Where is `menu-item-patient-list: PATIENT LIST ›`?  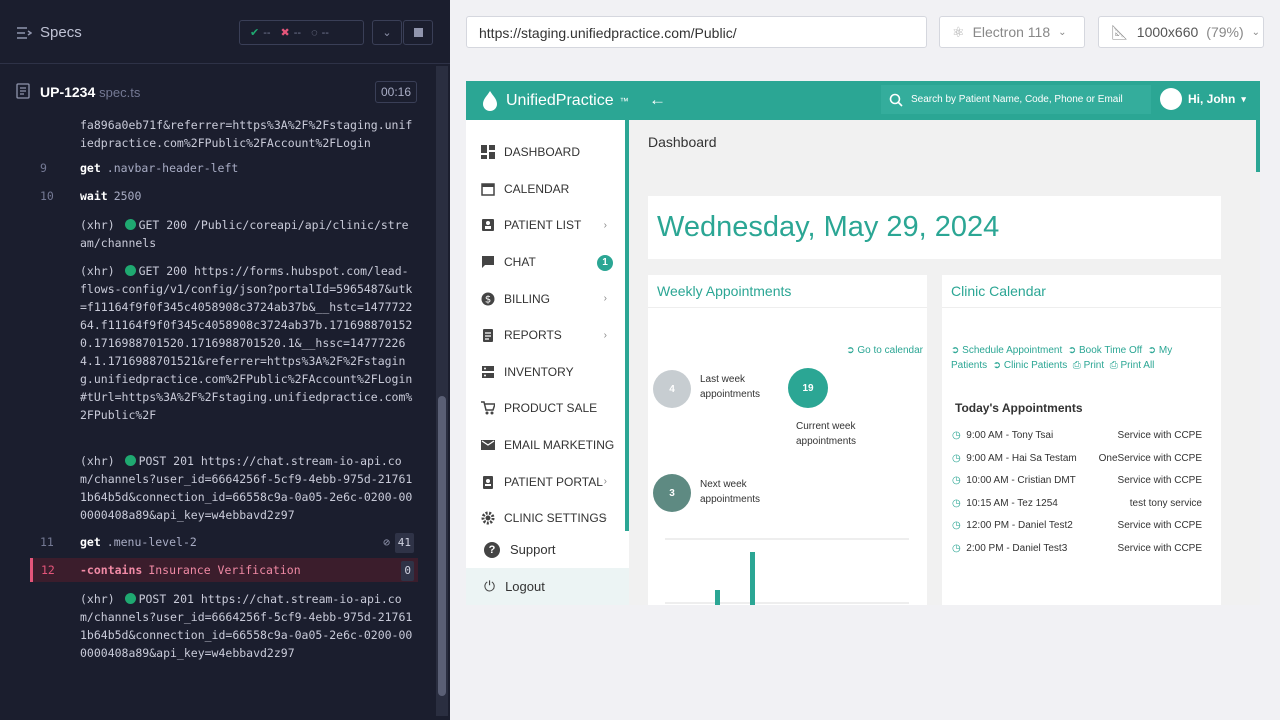 menu-item-patient-list: PATIENT LIST › is located at coordinates (547, 225).